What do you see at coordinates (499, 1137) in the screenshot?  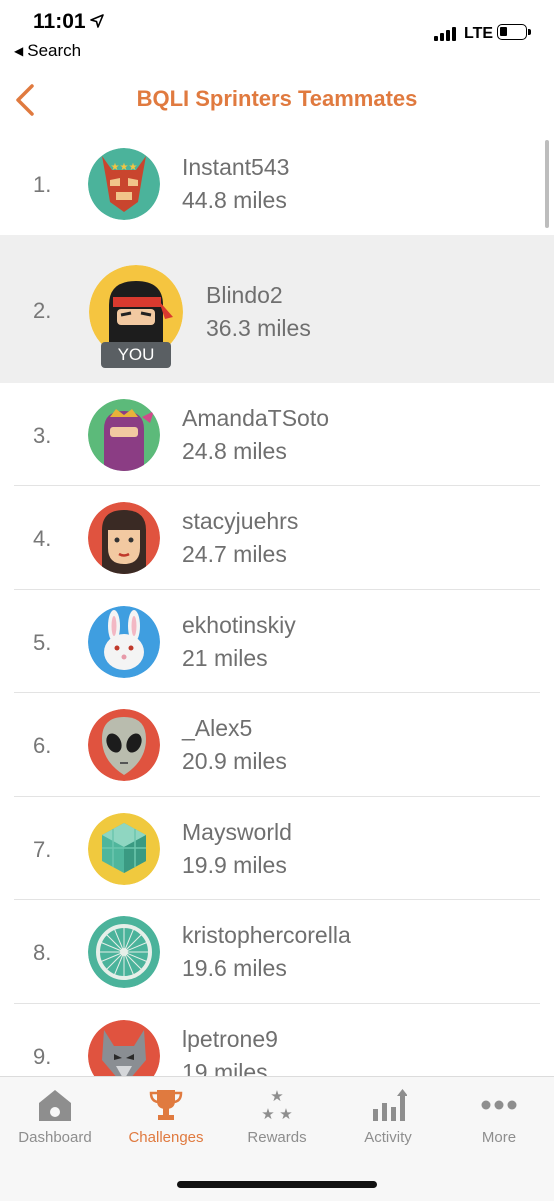 I see `tab-label: More` at bounding box center [499, 1137].